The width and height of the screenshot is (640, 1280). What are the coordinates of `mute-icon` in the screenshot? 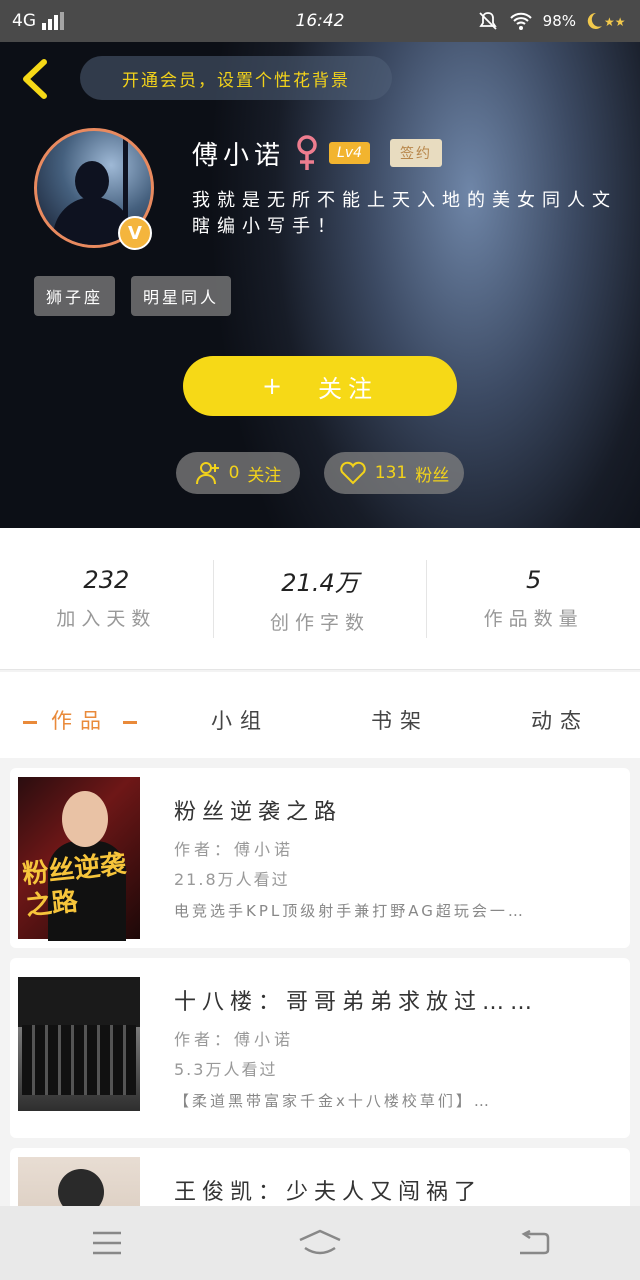 It's located at (487, 21).